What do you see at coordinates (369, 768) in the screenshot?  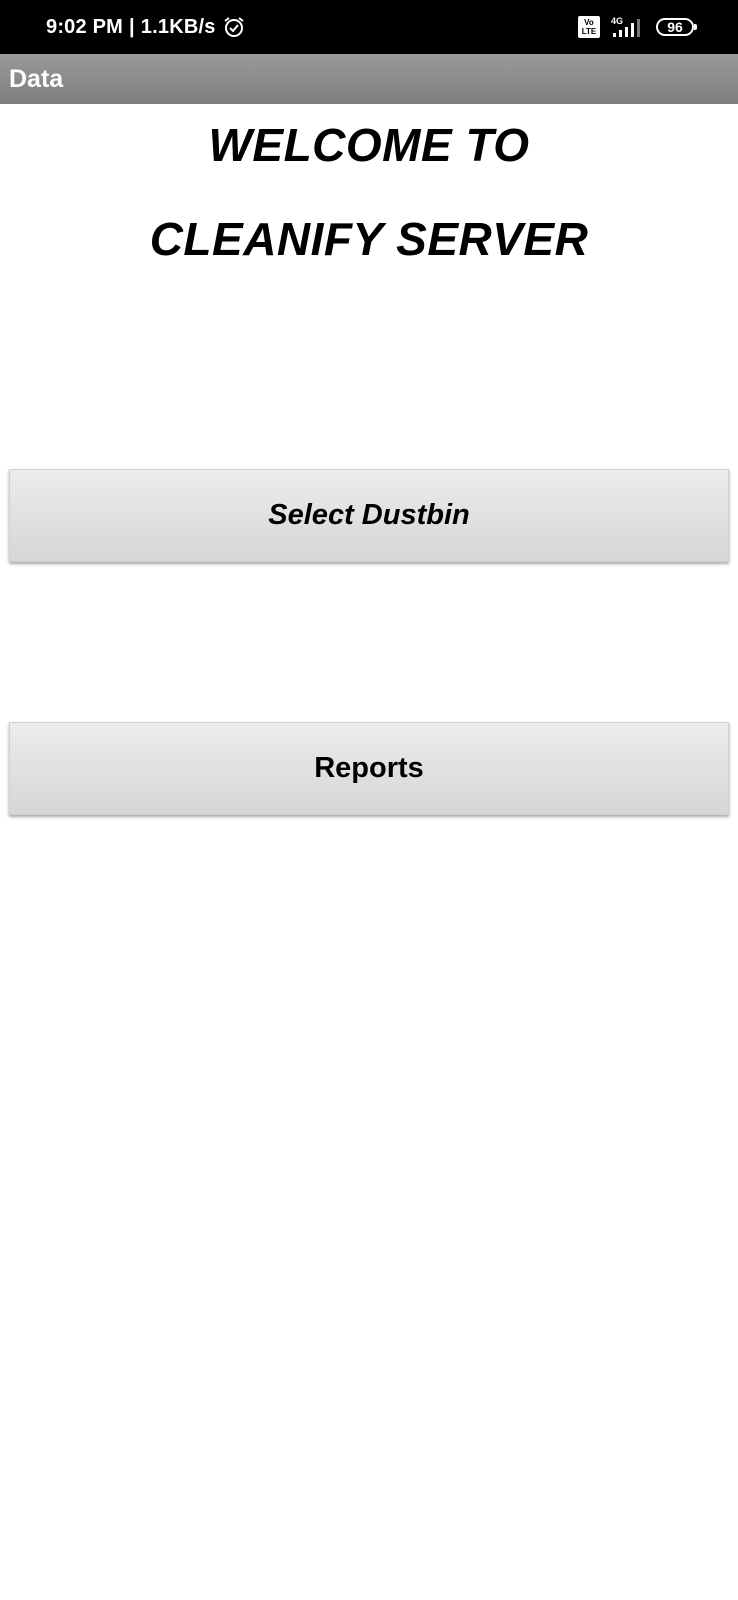 I see `reports-button: Reports` at bounding box center [369, 768].